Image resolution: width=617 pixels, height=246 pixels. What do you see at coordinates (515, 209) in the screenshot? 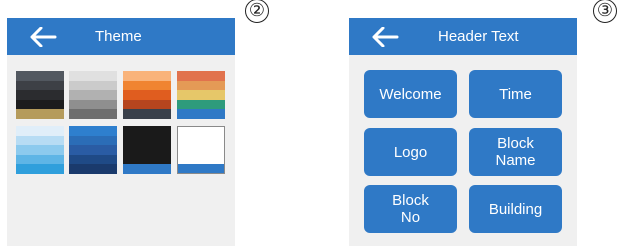
I see `option-building-button: Building` at bounding box center [515, 209].